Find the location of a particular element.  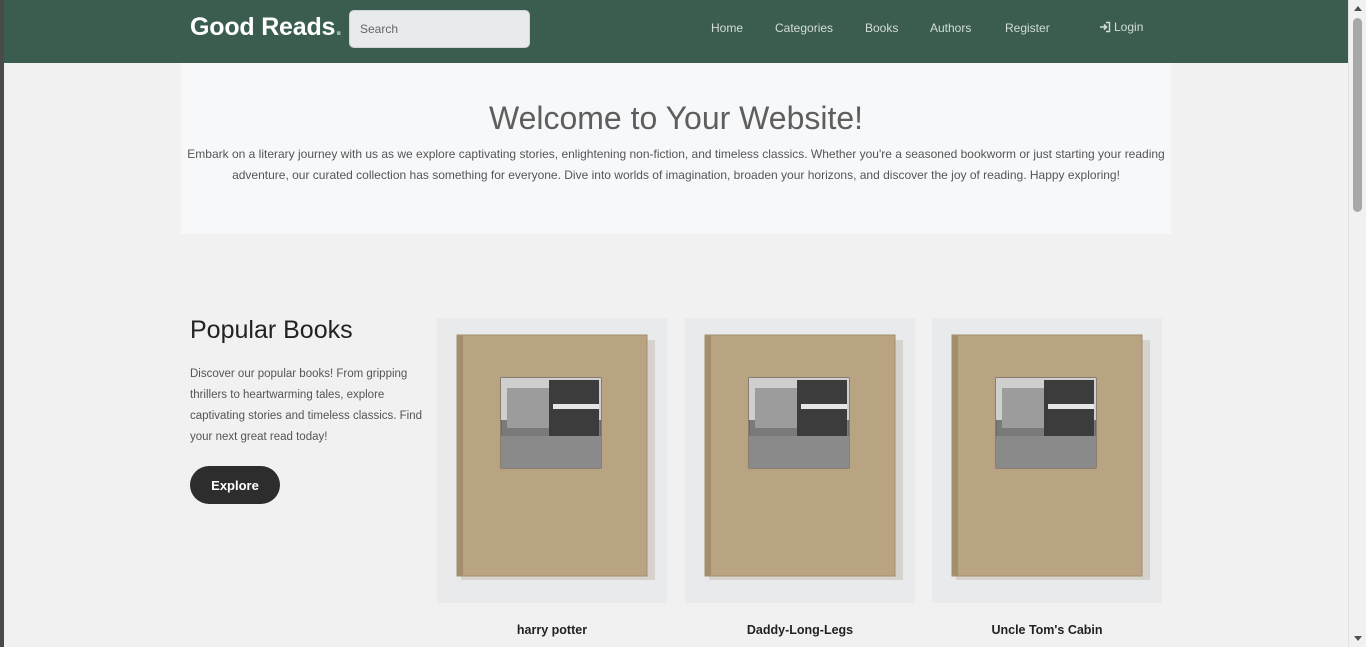

scrollbar-thumb is located at coordinates (1357, 115).